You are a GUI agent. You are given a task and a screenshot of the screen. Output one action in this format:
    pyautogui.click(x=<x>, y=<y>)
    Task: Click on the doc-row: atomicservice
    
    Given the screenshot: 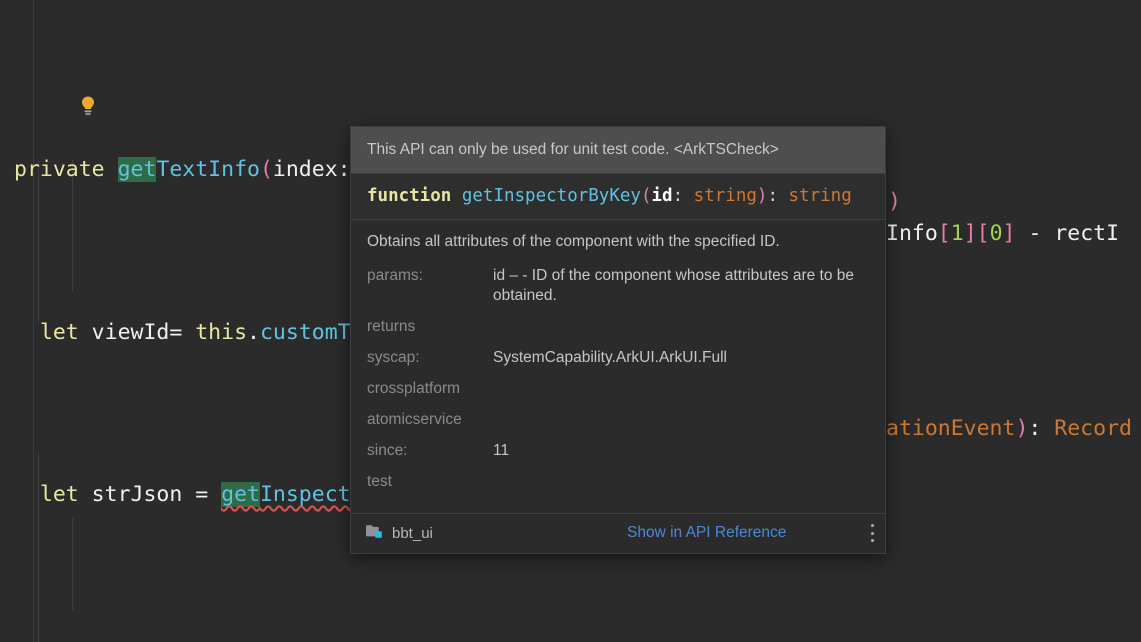 What is the action you would take?
    pyautogui.click(x=618, y=425)
    